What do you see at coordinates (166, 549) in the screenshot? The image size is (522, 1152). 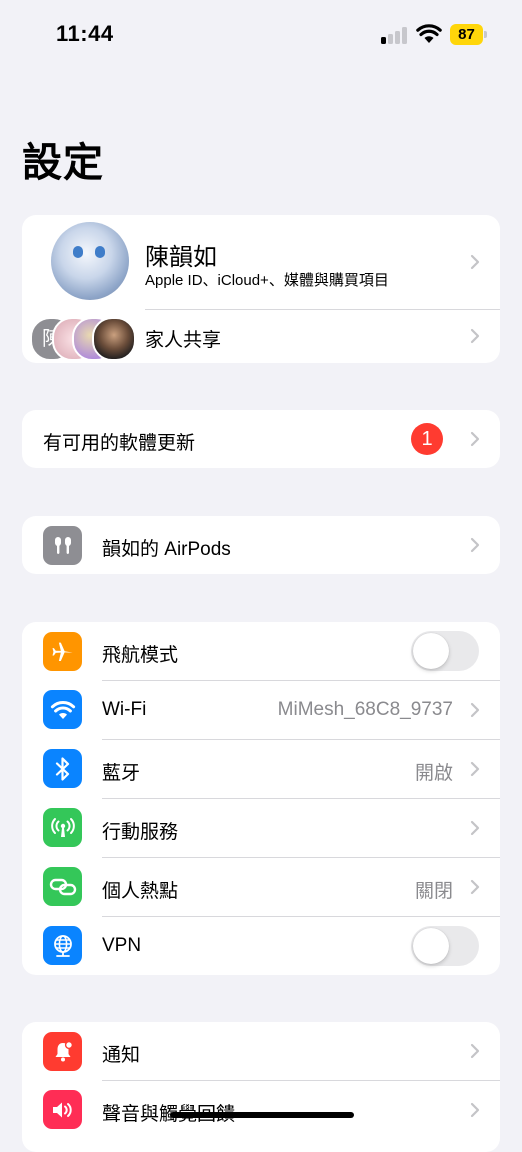 I see `airpods-label: 韻如的 AirPods` at bounding box center [166, 549].